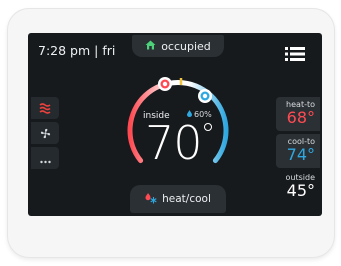 This screenshot has height=266, width=341. I want to click on more-dots-icon, so click(45, 158).